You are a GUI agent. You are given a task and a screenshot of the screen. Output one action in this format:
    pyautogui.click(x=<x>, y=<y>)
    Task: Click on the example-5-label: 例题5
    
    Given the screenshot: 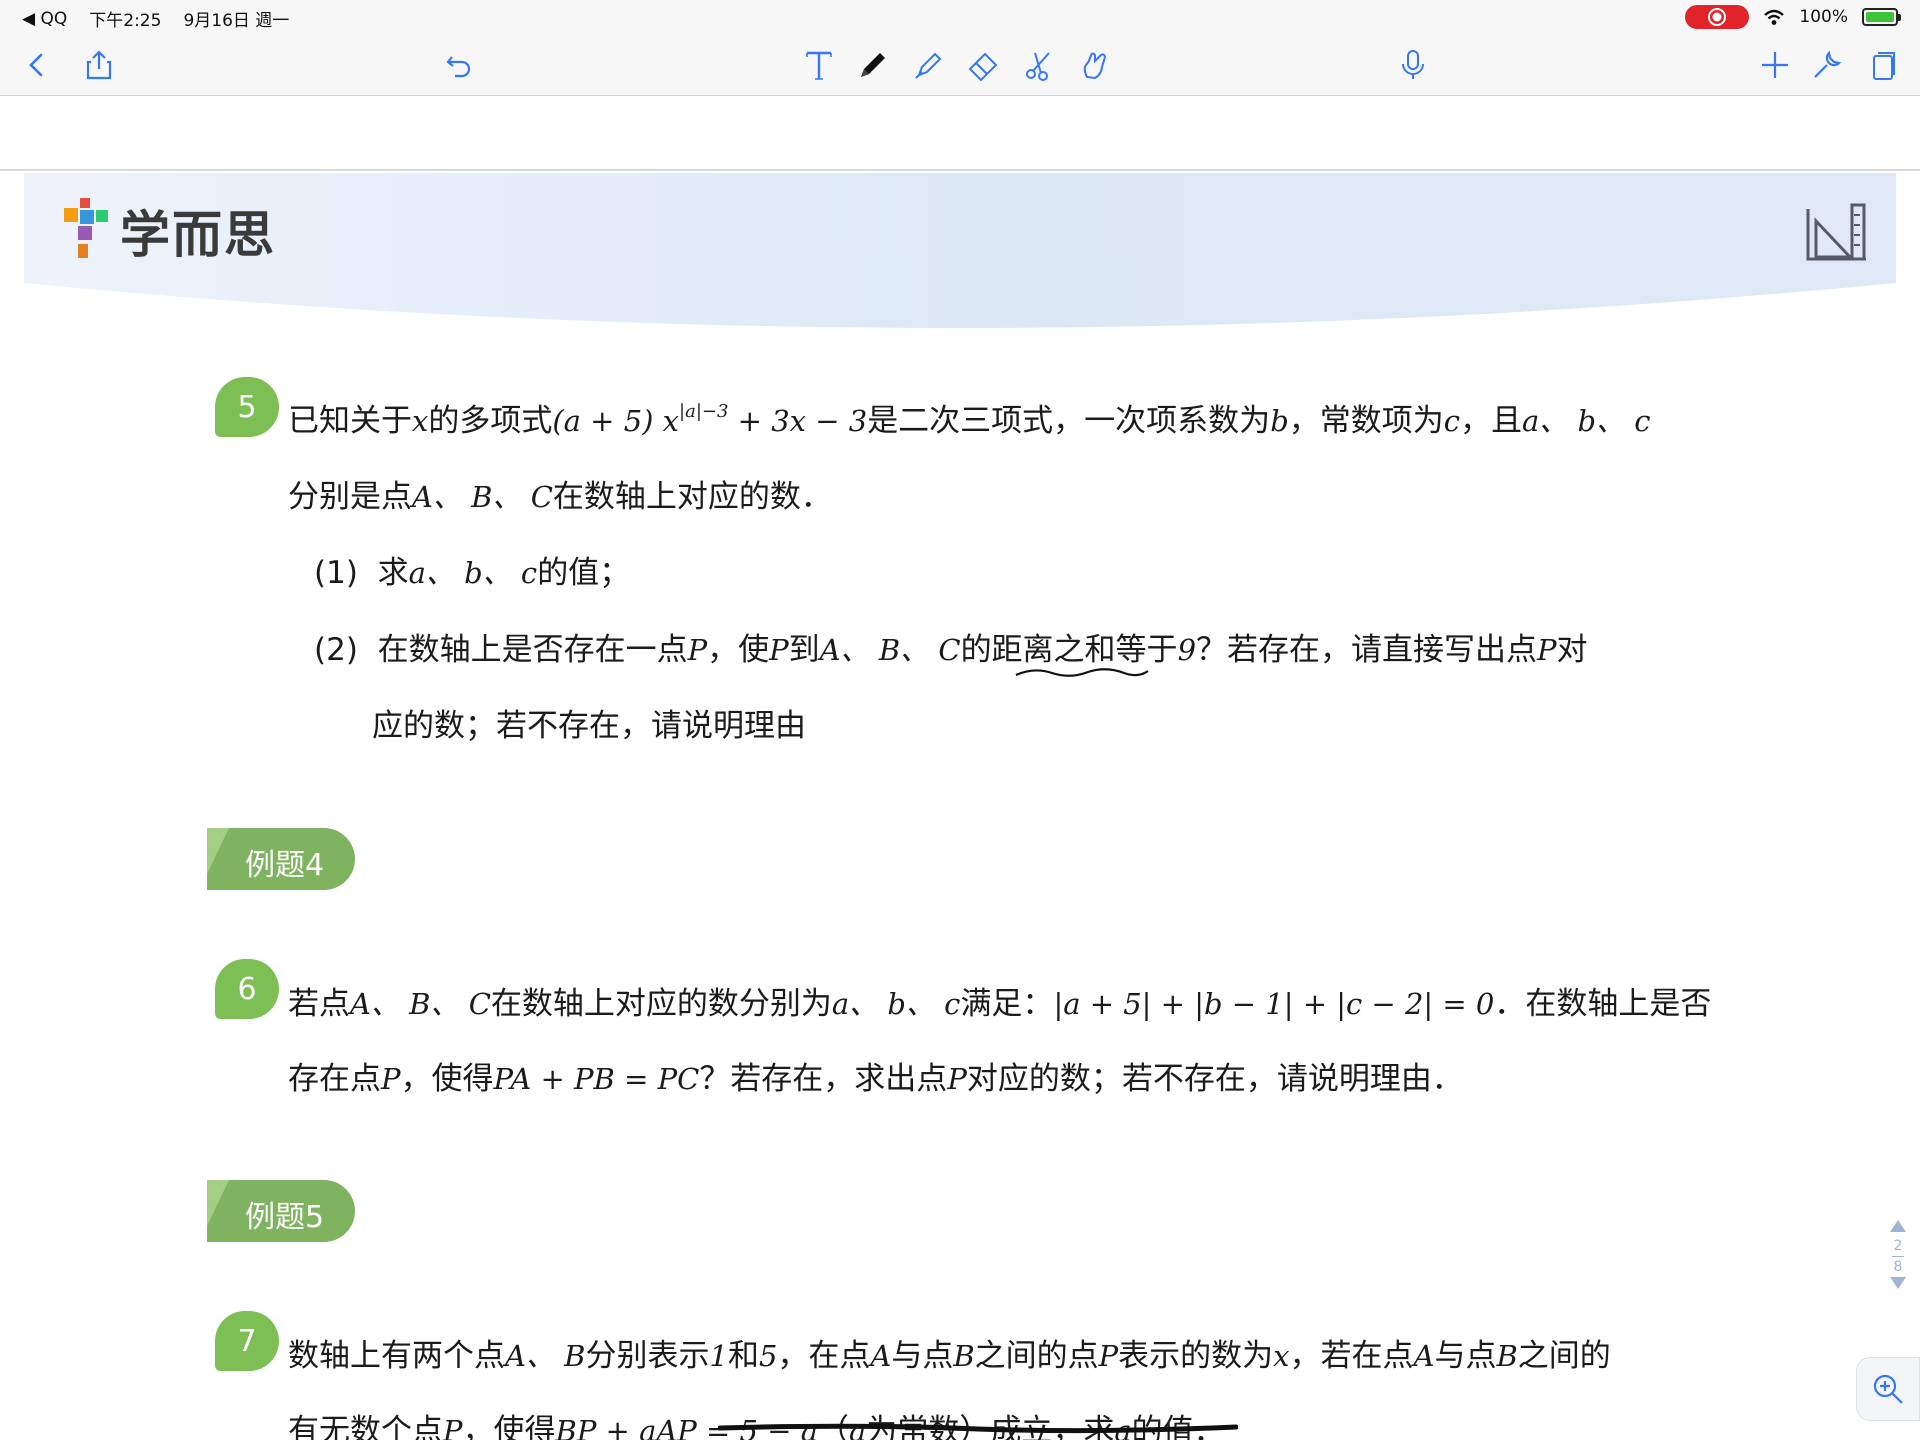 What is the action you would take?
    pyautogui.click(x=285, y=1217)
    